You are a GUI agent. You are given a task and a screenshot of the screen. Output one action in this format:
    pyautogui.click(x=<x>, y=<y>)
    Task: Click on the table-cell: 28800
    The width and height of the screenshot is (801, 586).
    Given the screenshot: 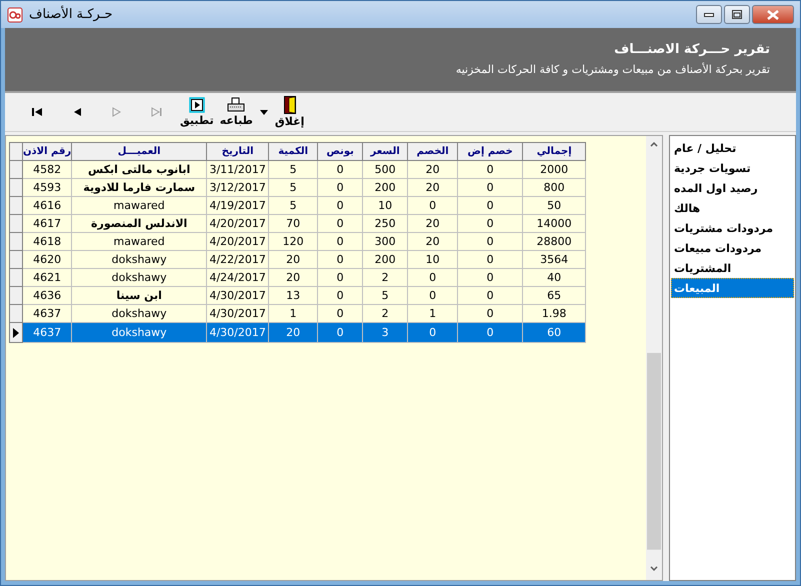 What is the action you would take?
    pyautogui.click(x=554, y=241)
    